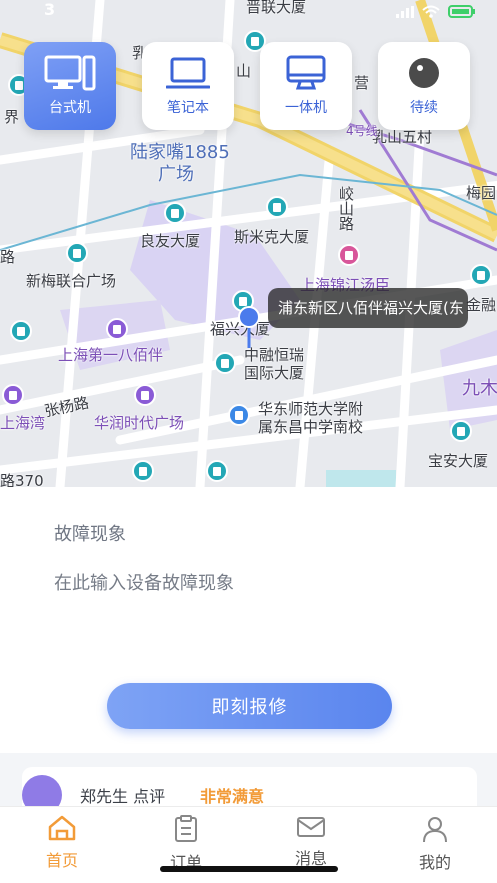 This screenshot has height=883, width=497. What do you see at coordinates (274, 373) in the screenshot?
I see `map-label: 国际大厦` at bounding box center [274, 373].